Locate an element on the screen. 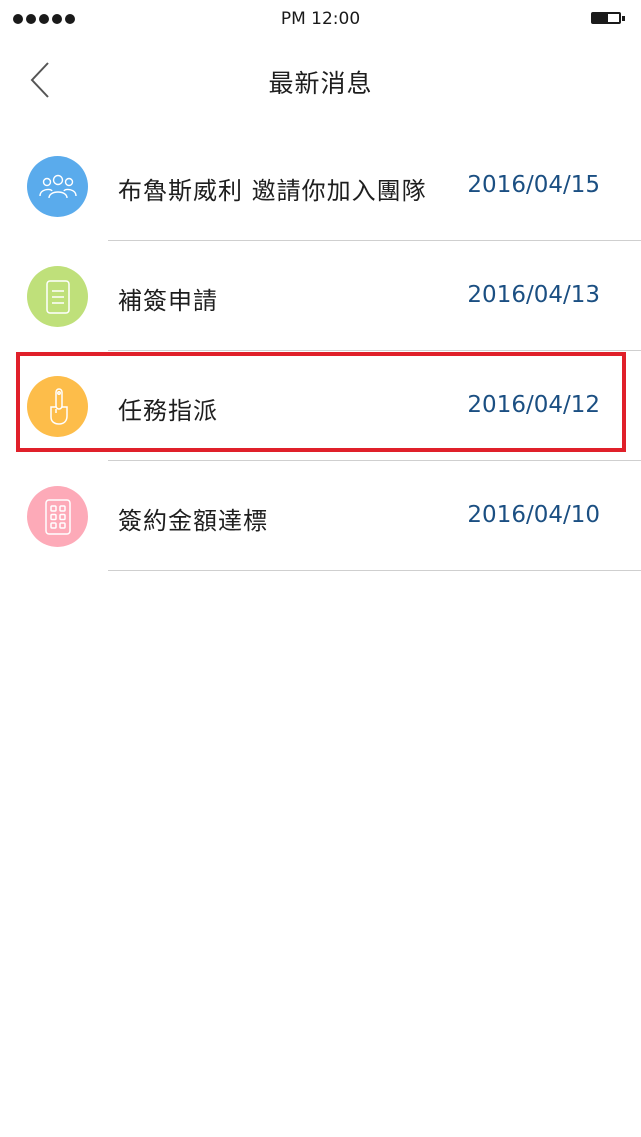 The height and width of the screenshot is (1137, 641). nav-bar: 最新消息 is located at coordinates (320, 80).